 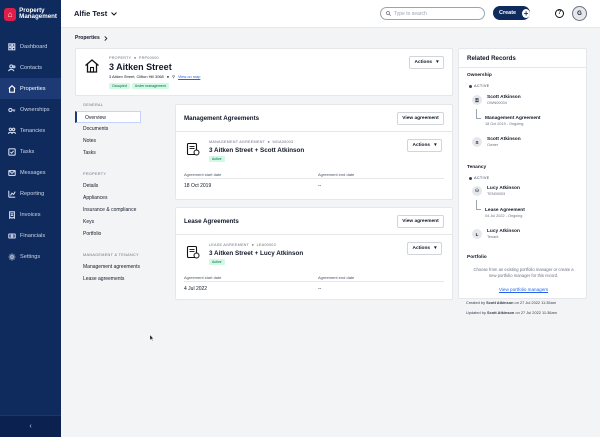 What do you see at coordinates (139, 86) in the screenshot?
I see `property-badges: Occupied Under management` at bounding box center [139, 86].